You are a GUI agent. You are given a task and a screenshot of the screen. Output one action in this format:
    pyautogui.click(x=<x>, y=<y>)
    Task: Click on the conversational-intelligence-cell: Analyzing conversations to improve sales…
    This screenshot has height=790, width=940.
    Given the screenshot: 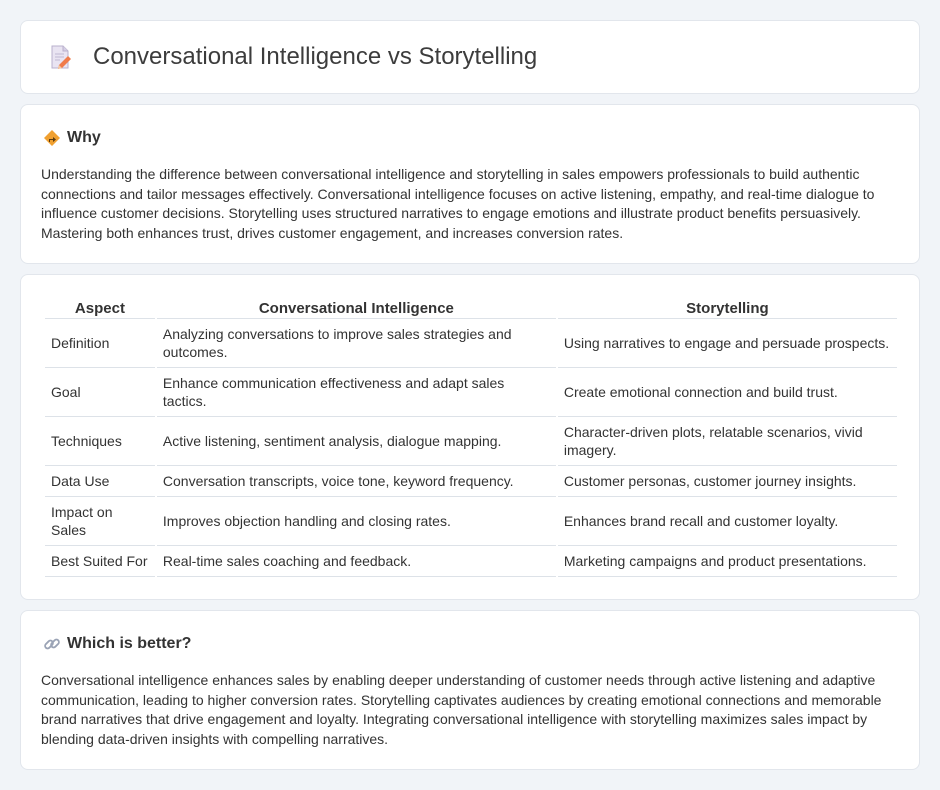 What is the action you would take?
    pyautogui.click(x=356, y=343)
    